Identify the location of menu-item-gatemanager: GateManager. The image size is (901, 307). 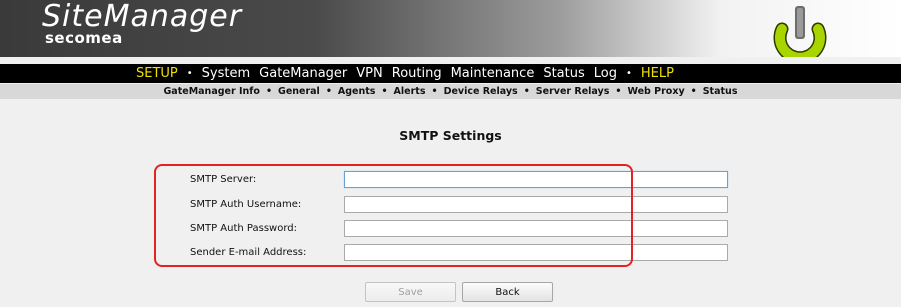
(303, 73).